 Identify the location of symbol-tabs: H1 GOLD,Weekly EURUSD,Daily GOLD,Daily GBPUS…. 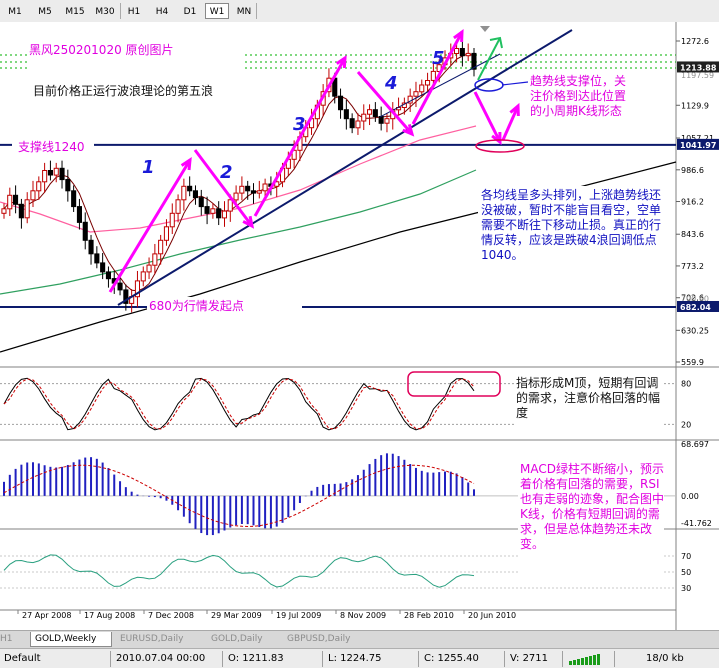
(359, 639).